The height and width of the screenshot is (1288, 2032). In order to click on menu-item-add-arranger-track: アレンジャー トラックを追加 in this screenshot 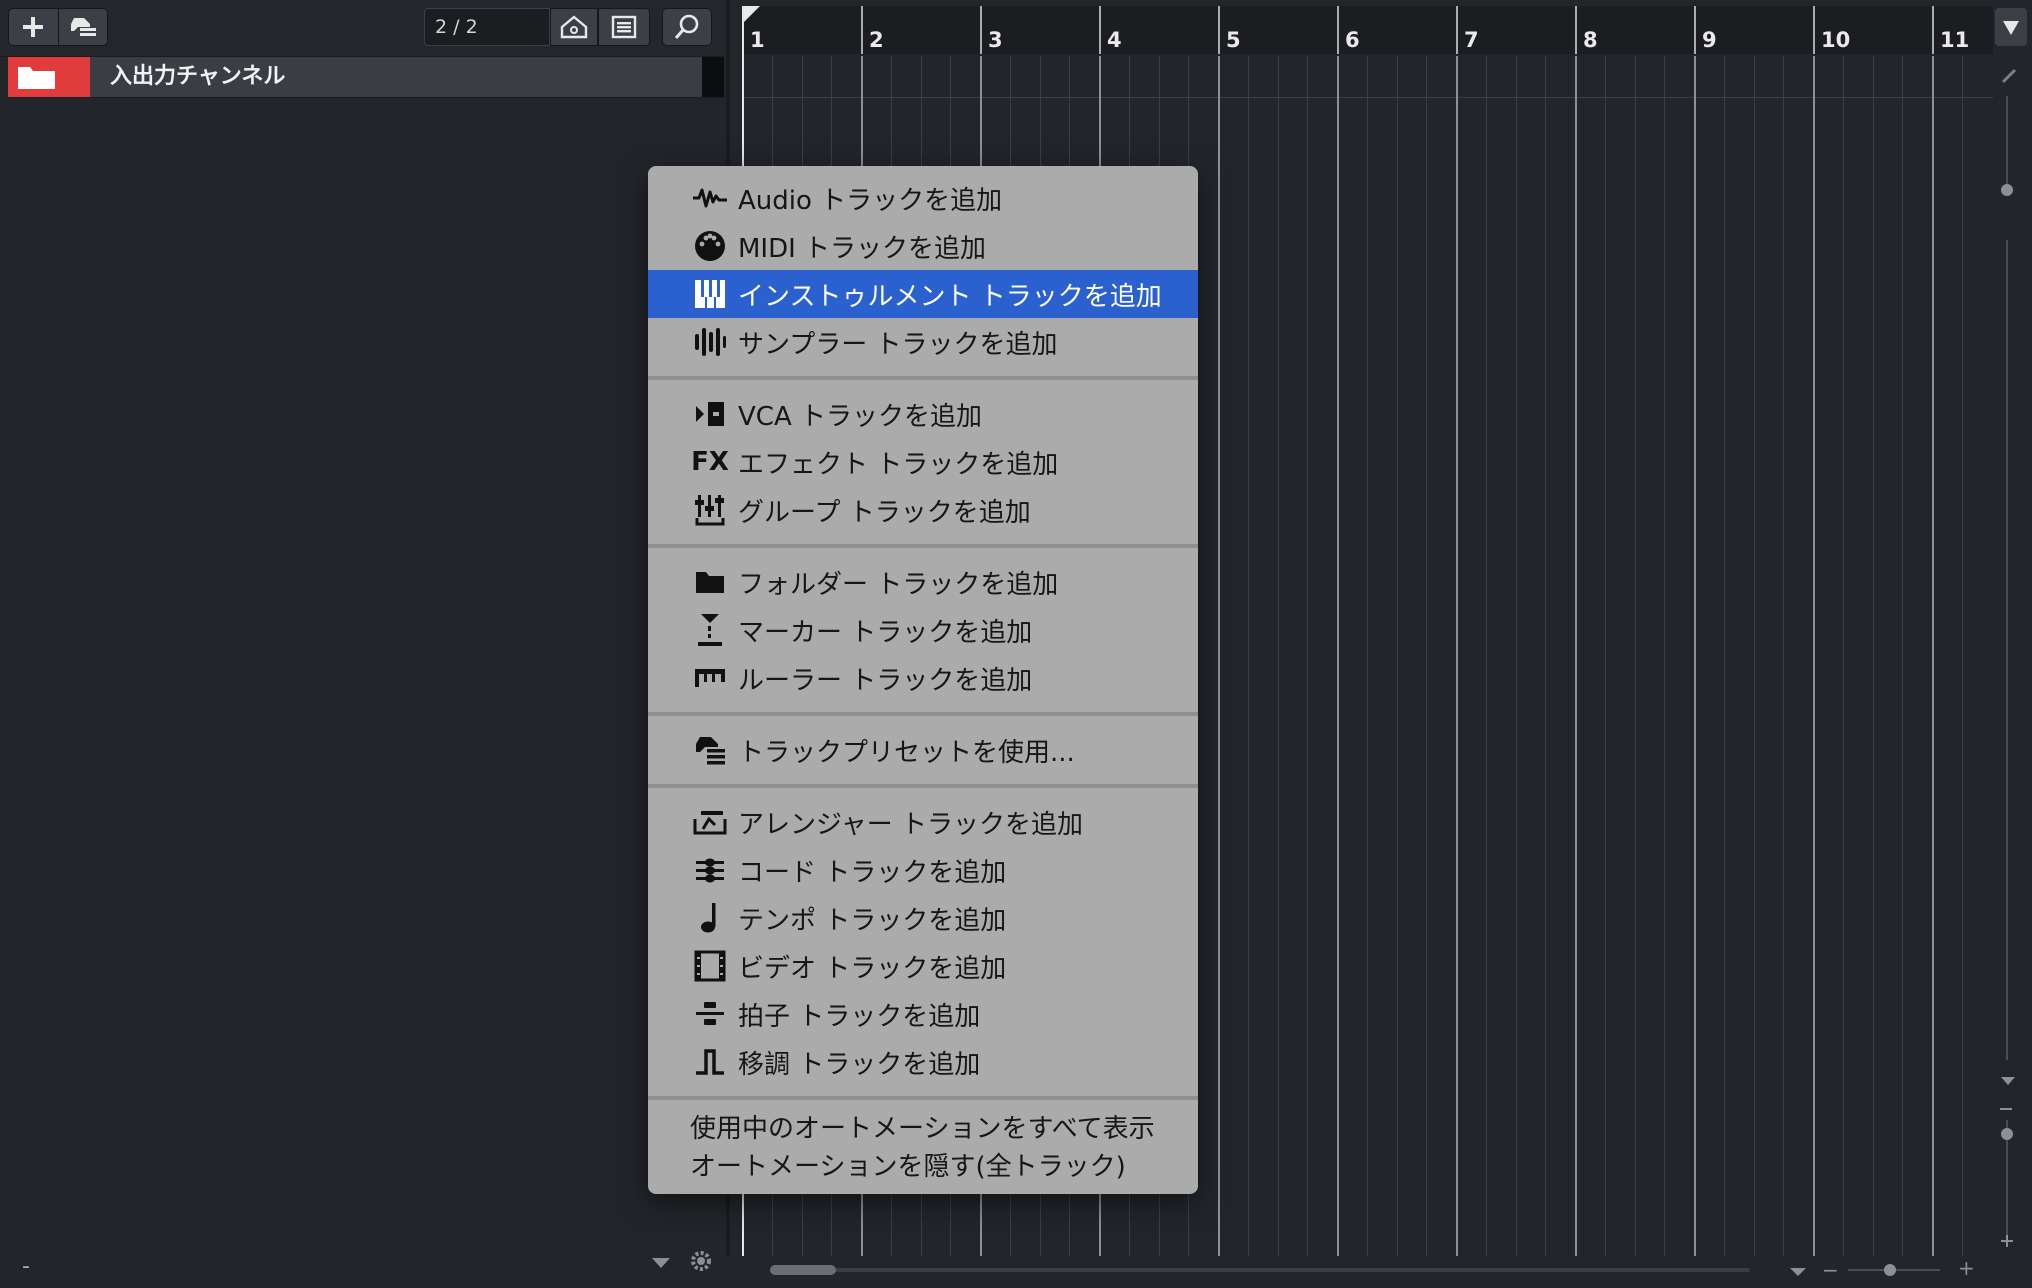, I will do `click(923, 822)`.